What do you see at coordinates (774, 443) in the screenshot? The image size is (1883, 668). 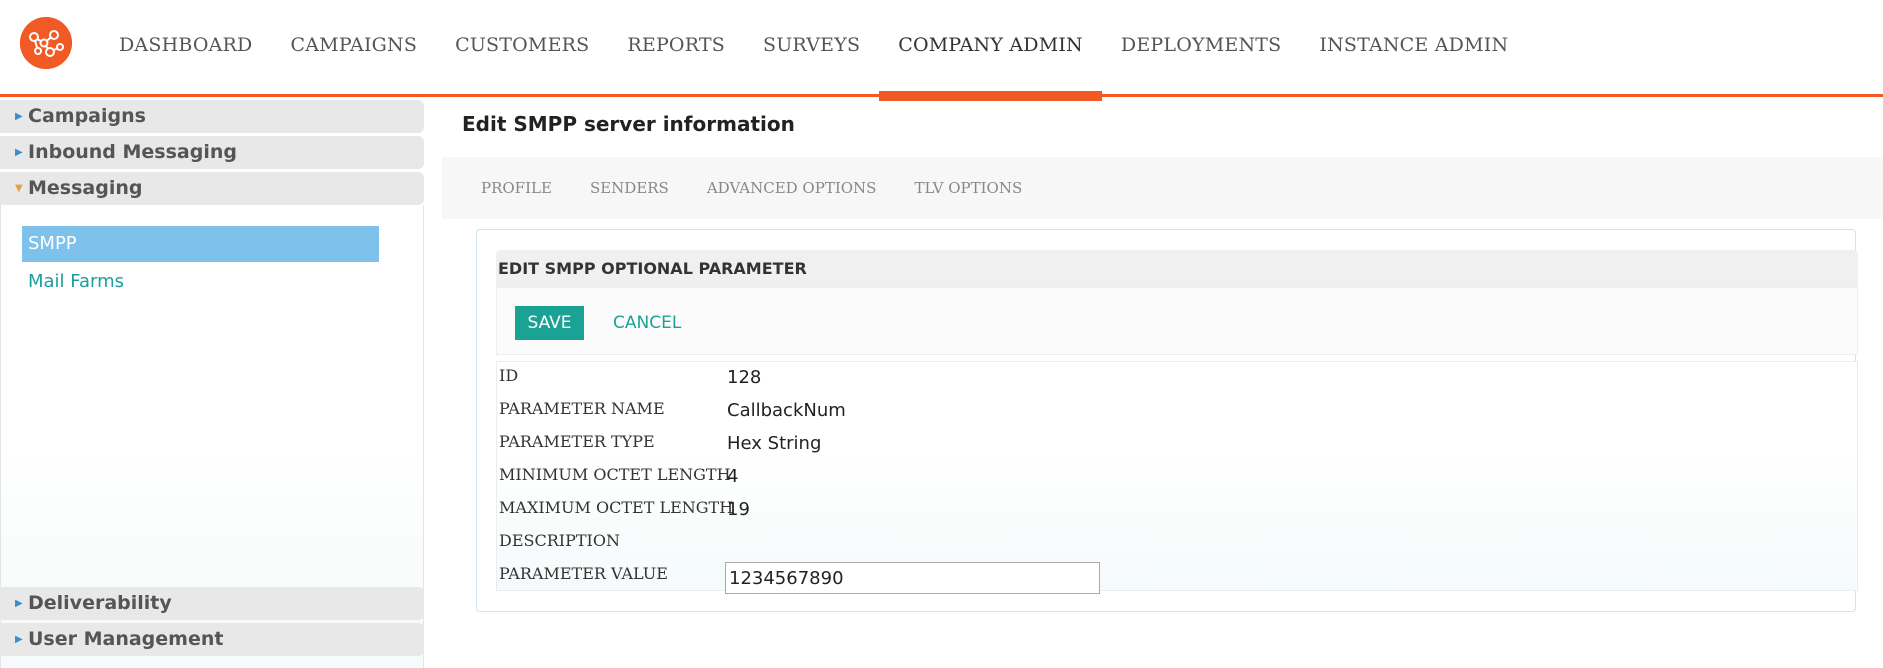 I see `field-value: Hex String` at bounding box center [774, 443].